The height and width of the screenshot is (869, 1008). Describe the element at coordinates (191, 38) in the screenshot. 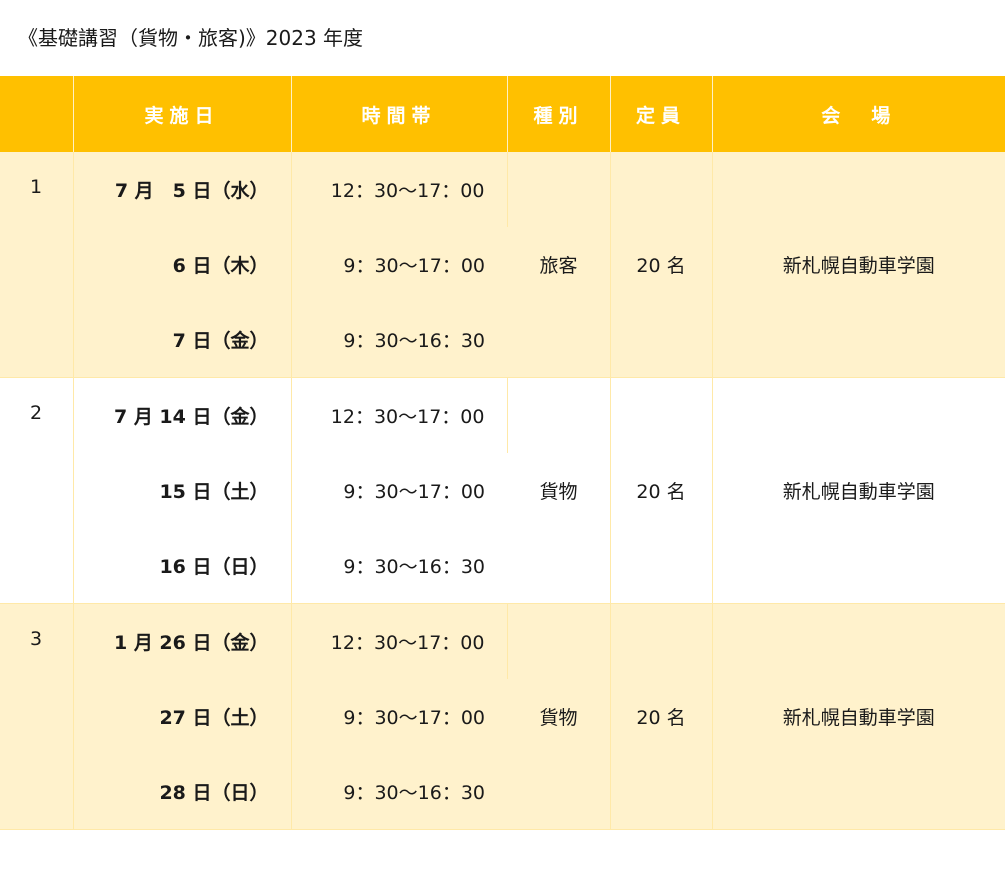

I see `page-title: 《基礎講習（貨物・旅客)》2023 年度` at that location.